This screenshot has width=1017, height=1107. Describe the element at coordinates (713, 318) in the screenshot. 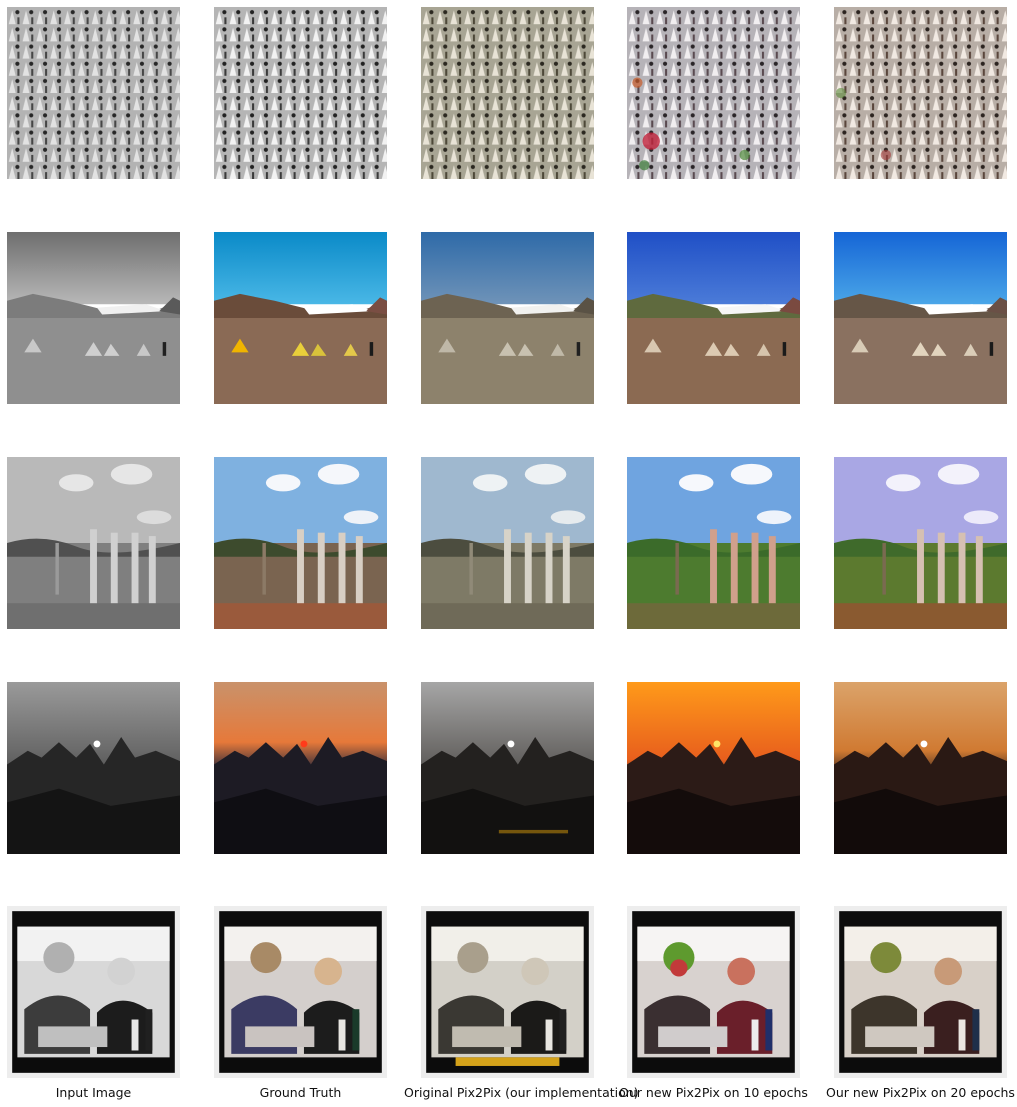

I see `image-row2-new-10-epochs` at that location.